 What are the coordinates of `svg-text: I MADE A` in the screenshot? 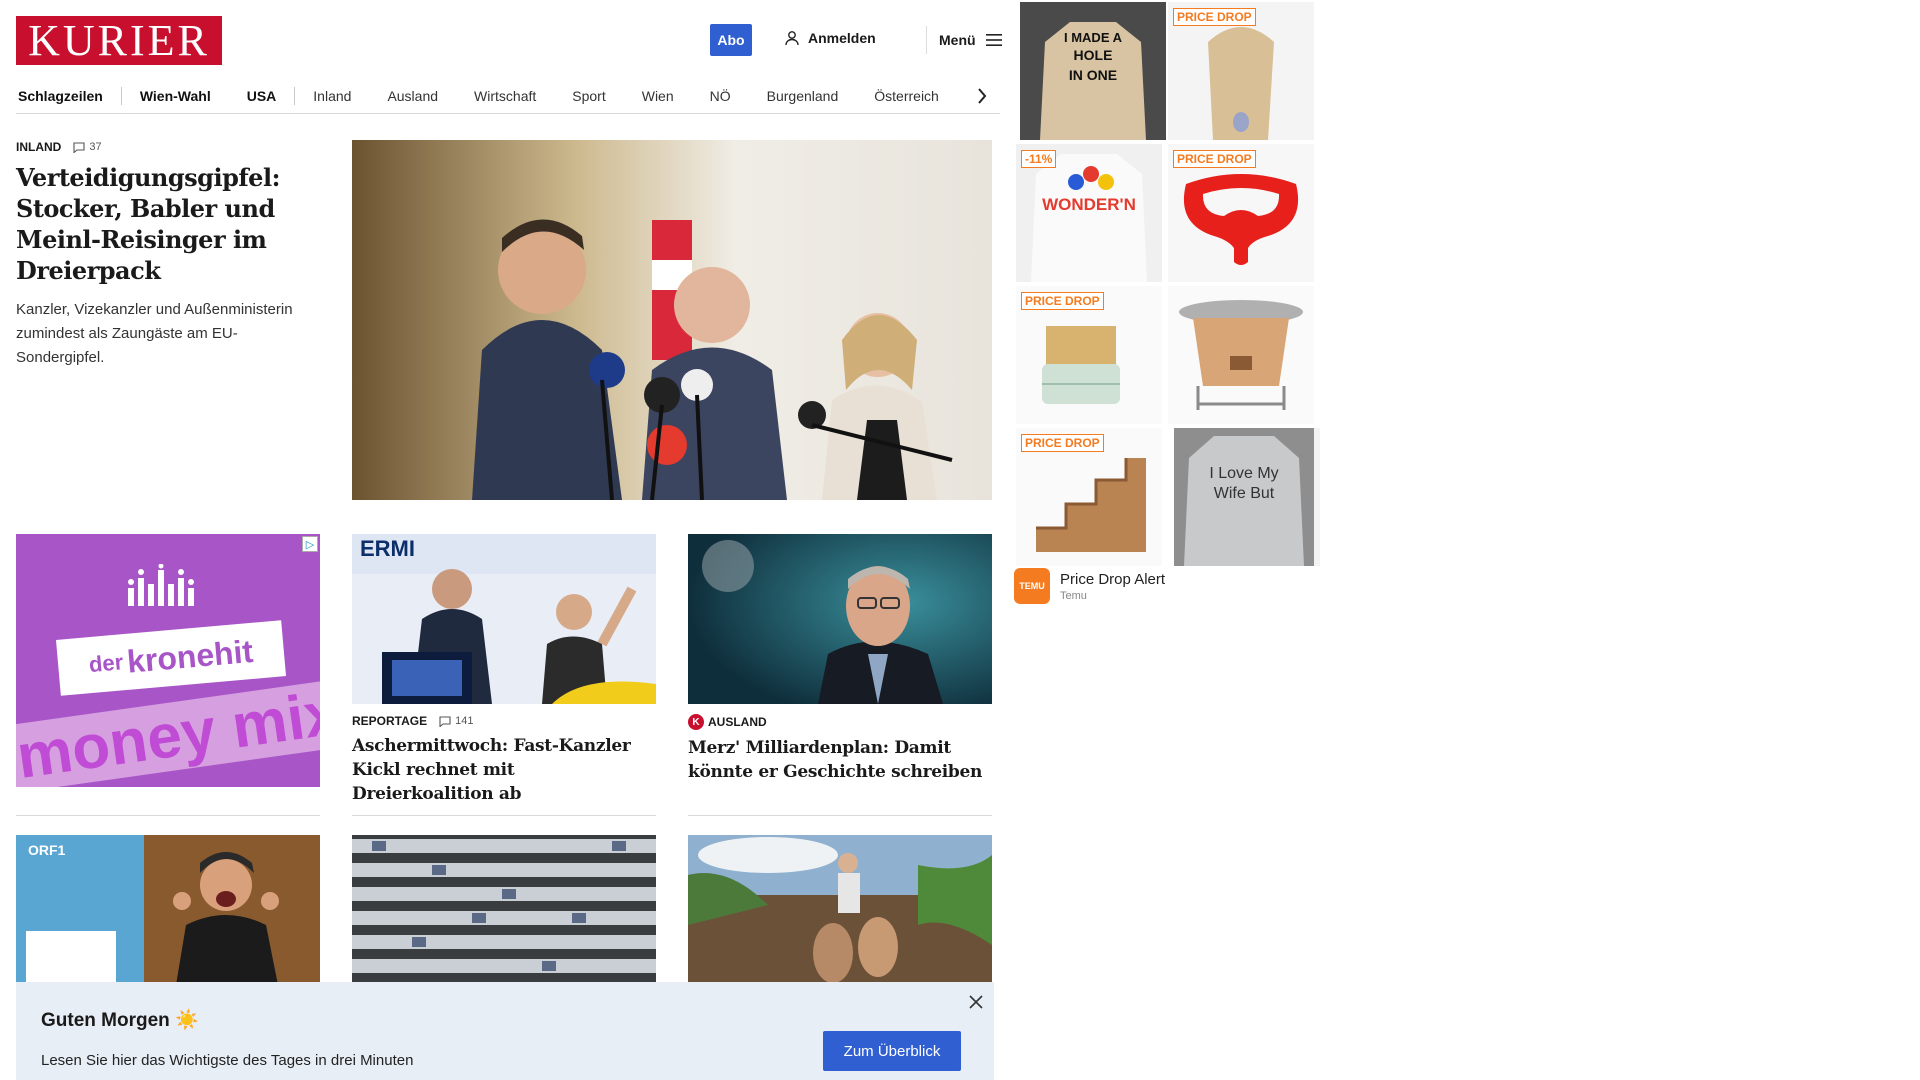 It's located at (1093, 37).